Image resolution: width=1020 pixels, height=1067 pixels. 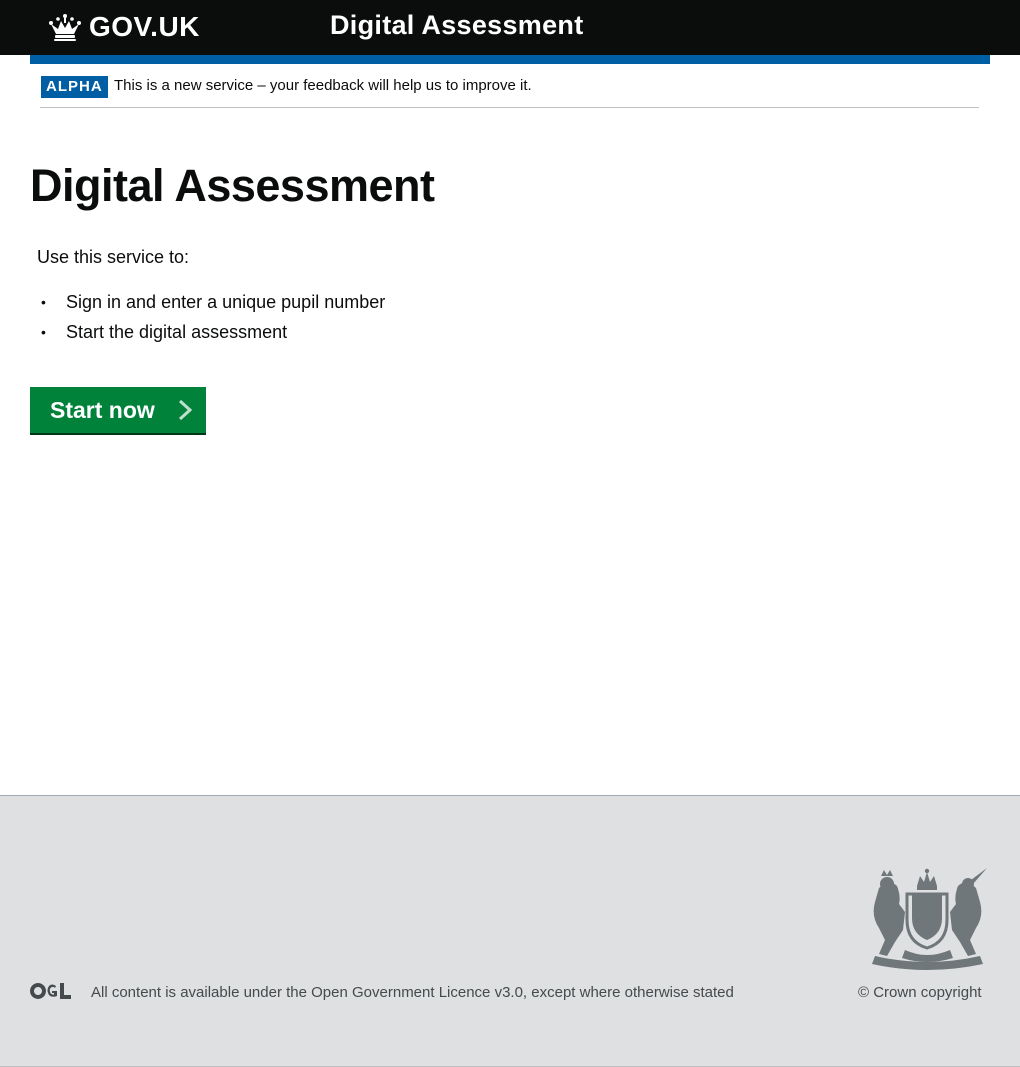 What do you see at coordinates (185, 410) in the screenshot?
I see `chevron-right-icon` at bounding box center [185, 410].